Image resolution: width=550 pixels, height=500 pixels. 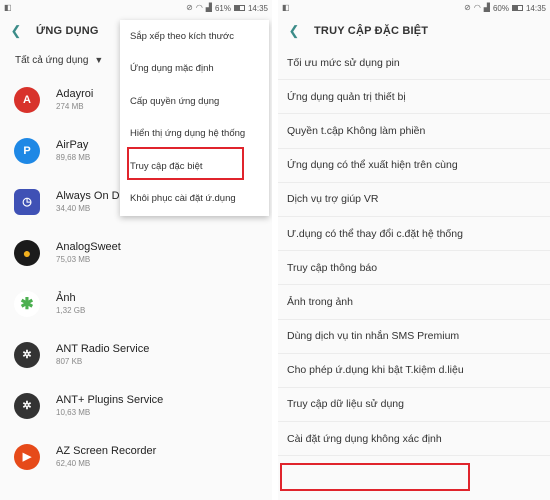 I want to click on app-row: ✲ ANT+ Plugins Service 10,63 MB, so click(x=136, y=405).